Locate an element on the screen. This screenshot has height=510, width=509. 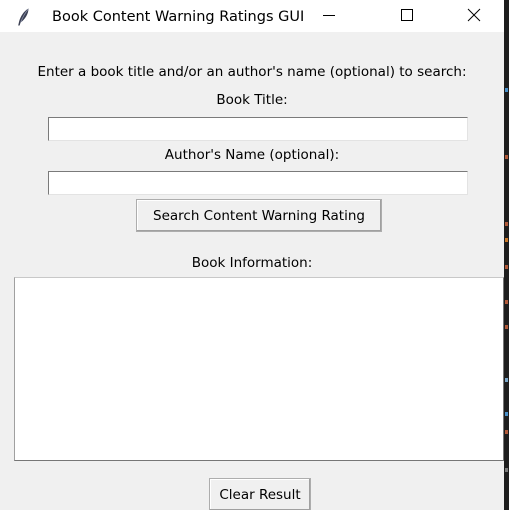
search-button: Search Content Warning Rating is located at coordinates (259, 215).